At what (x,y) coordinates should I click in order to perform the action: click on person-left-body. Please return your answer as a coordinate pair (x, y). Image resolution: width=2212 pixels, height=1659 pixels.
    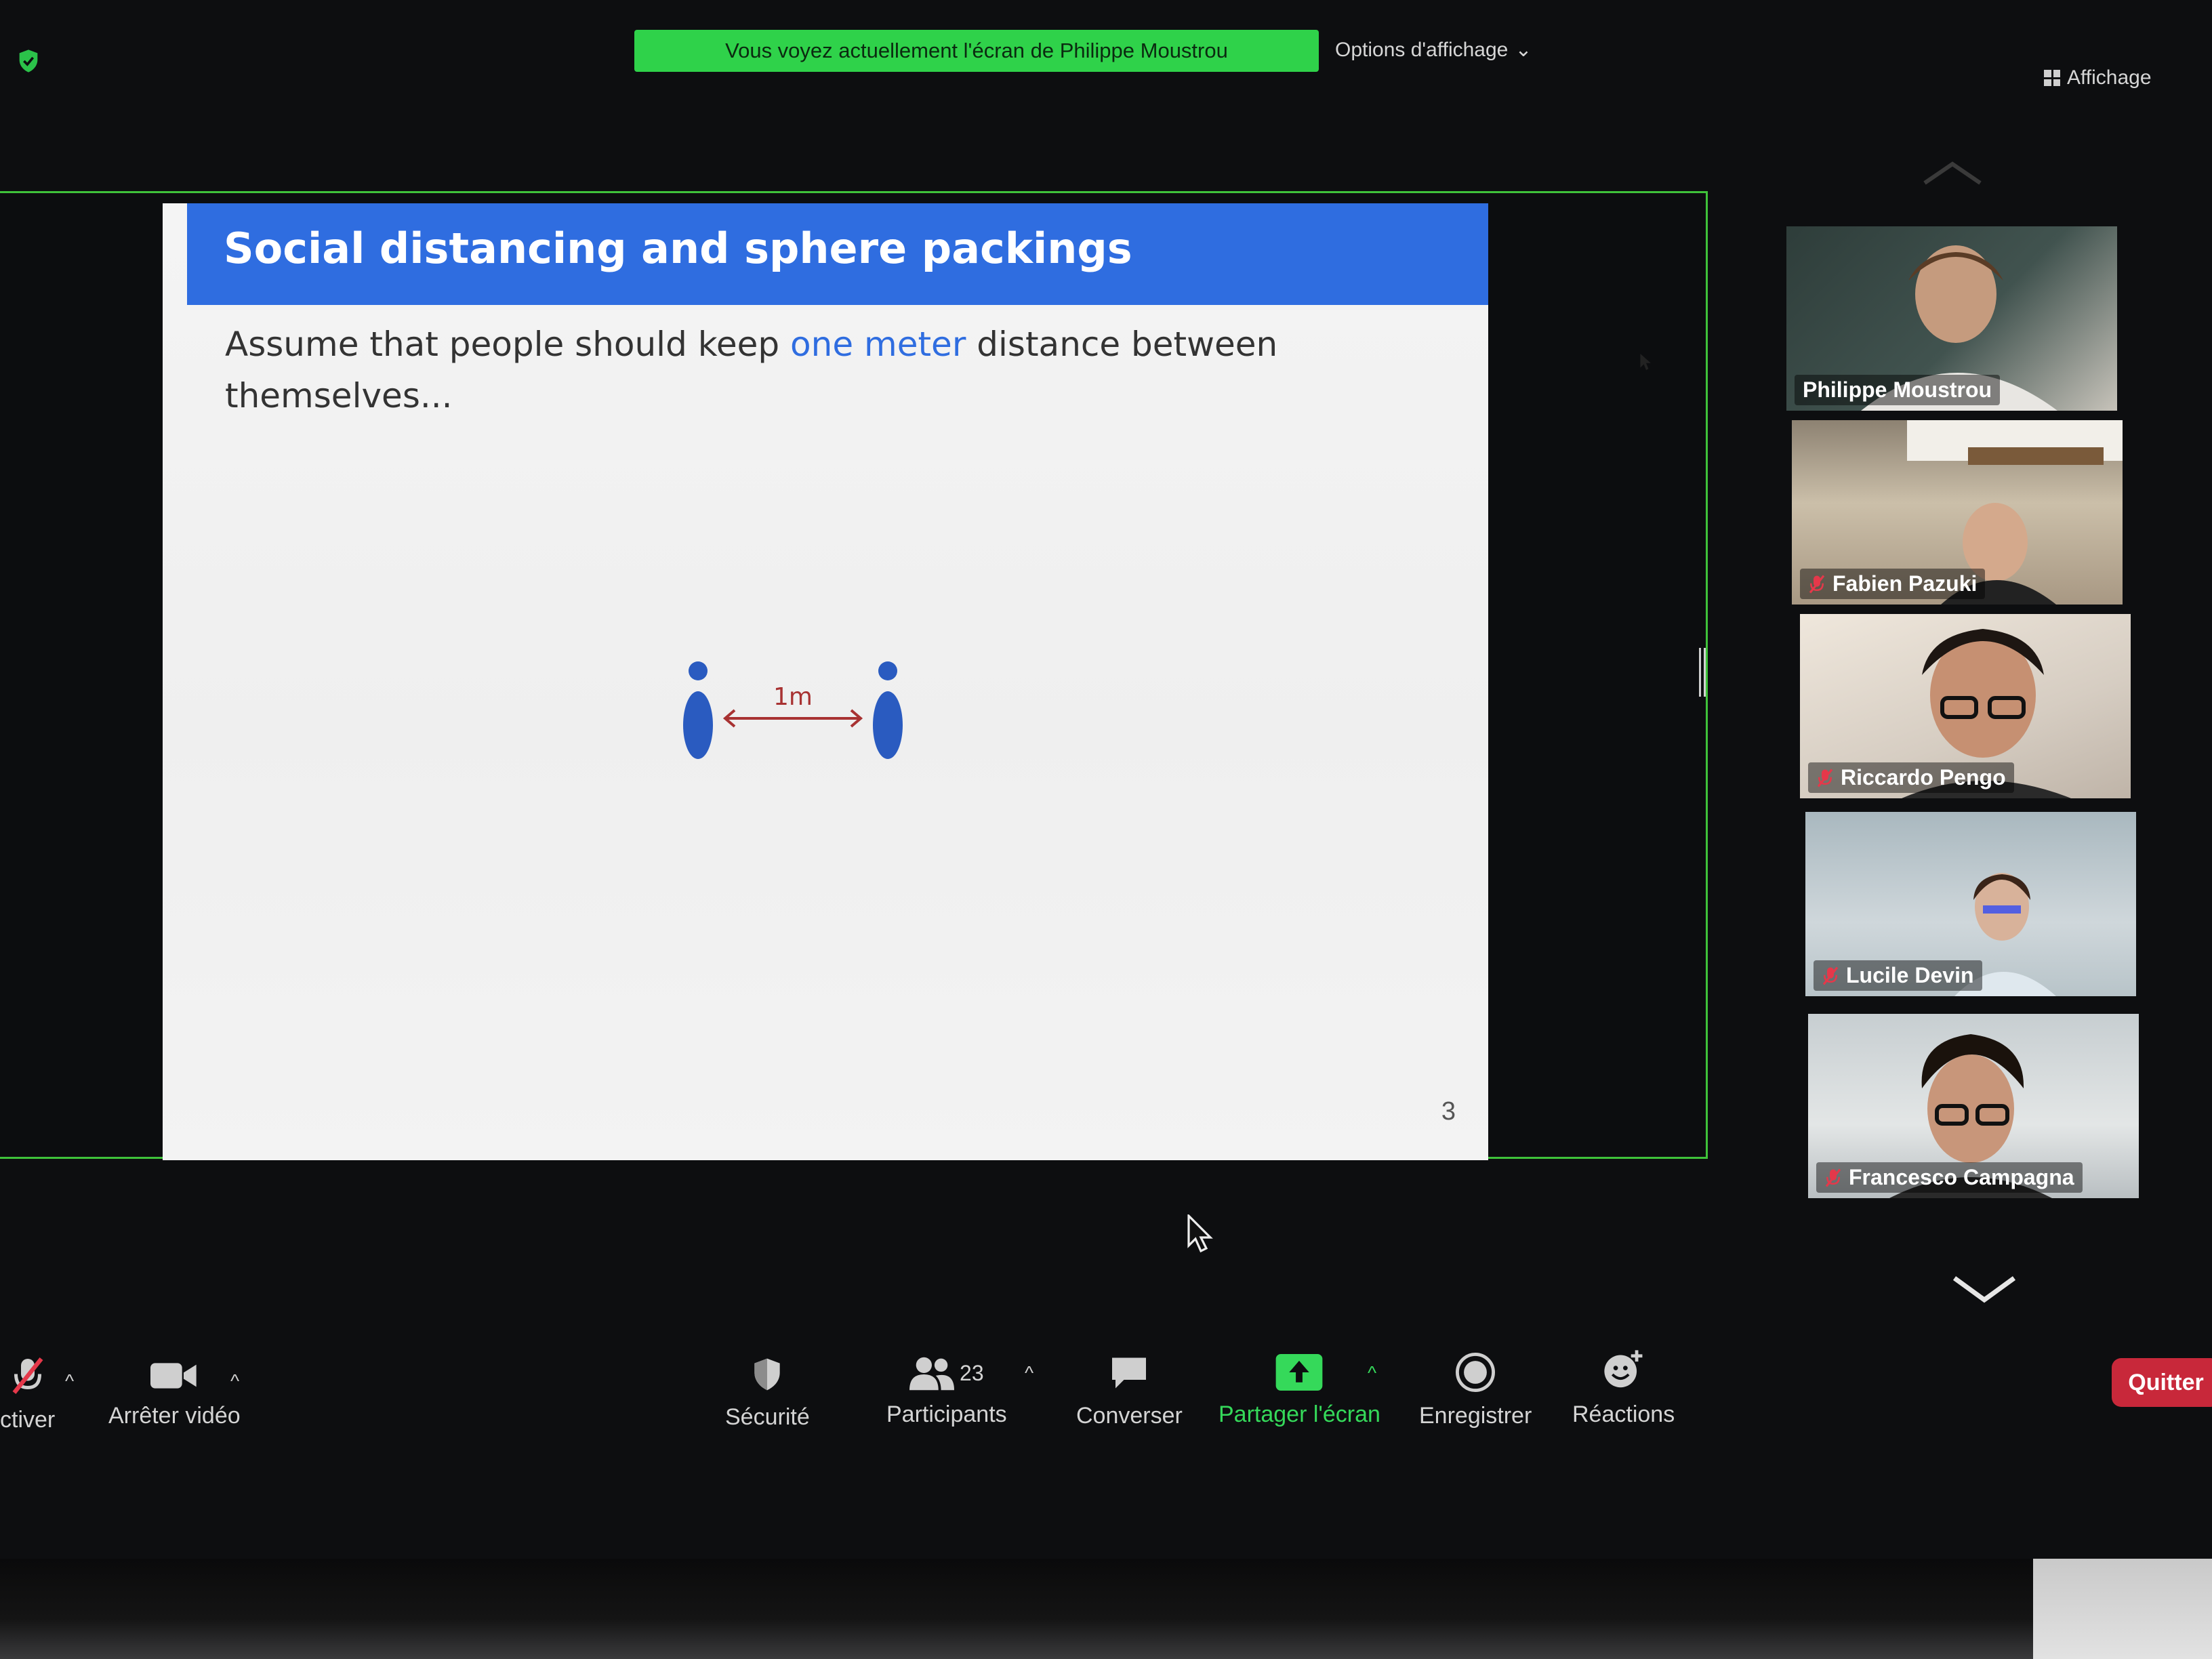
    Looking at the image, I should click on (698, 725).